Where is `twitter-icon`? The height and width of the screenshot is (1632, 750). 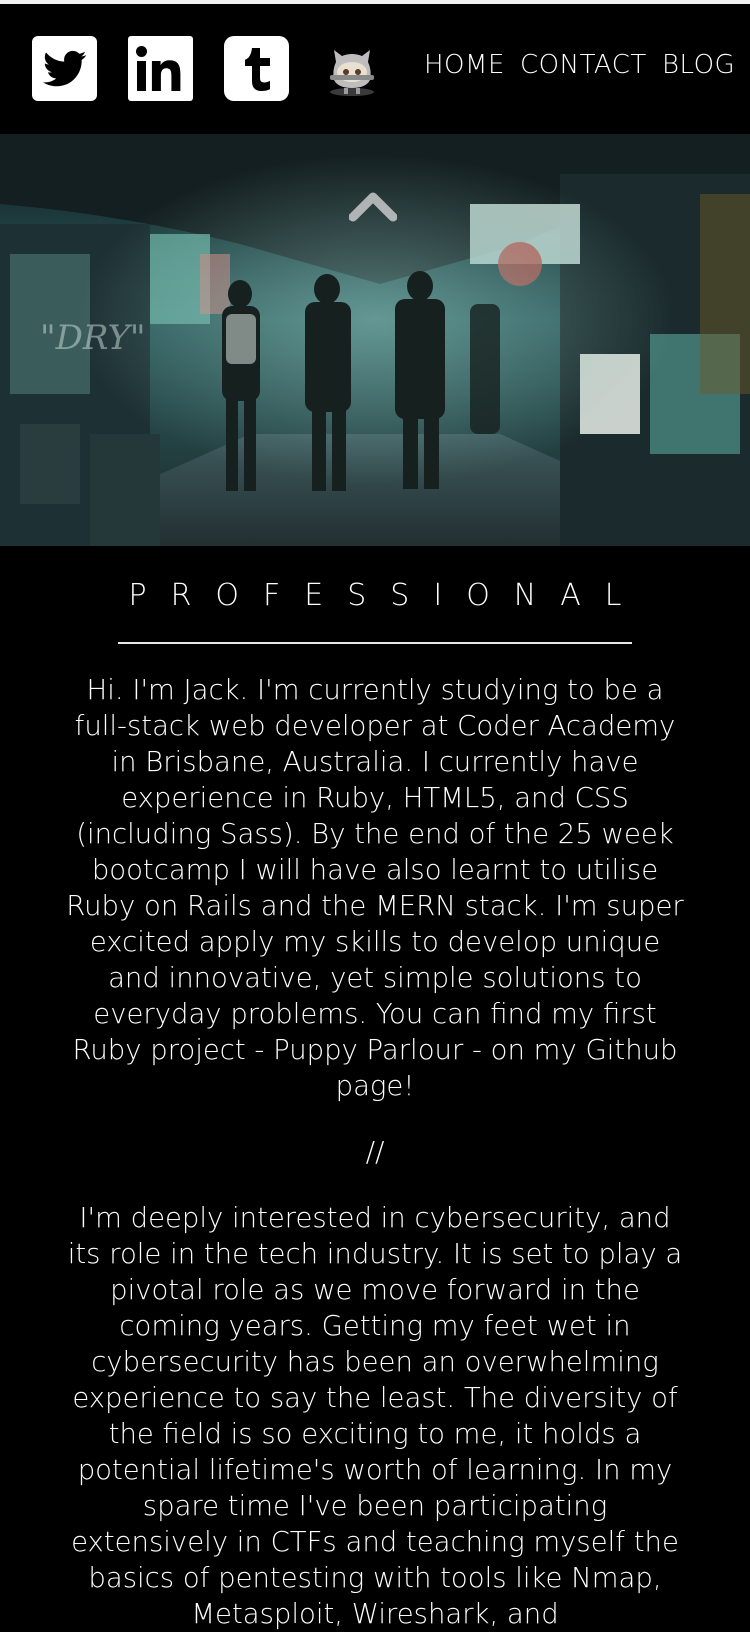
twitter-icon is located at coordinates (64, 69).